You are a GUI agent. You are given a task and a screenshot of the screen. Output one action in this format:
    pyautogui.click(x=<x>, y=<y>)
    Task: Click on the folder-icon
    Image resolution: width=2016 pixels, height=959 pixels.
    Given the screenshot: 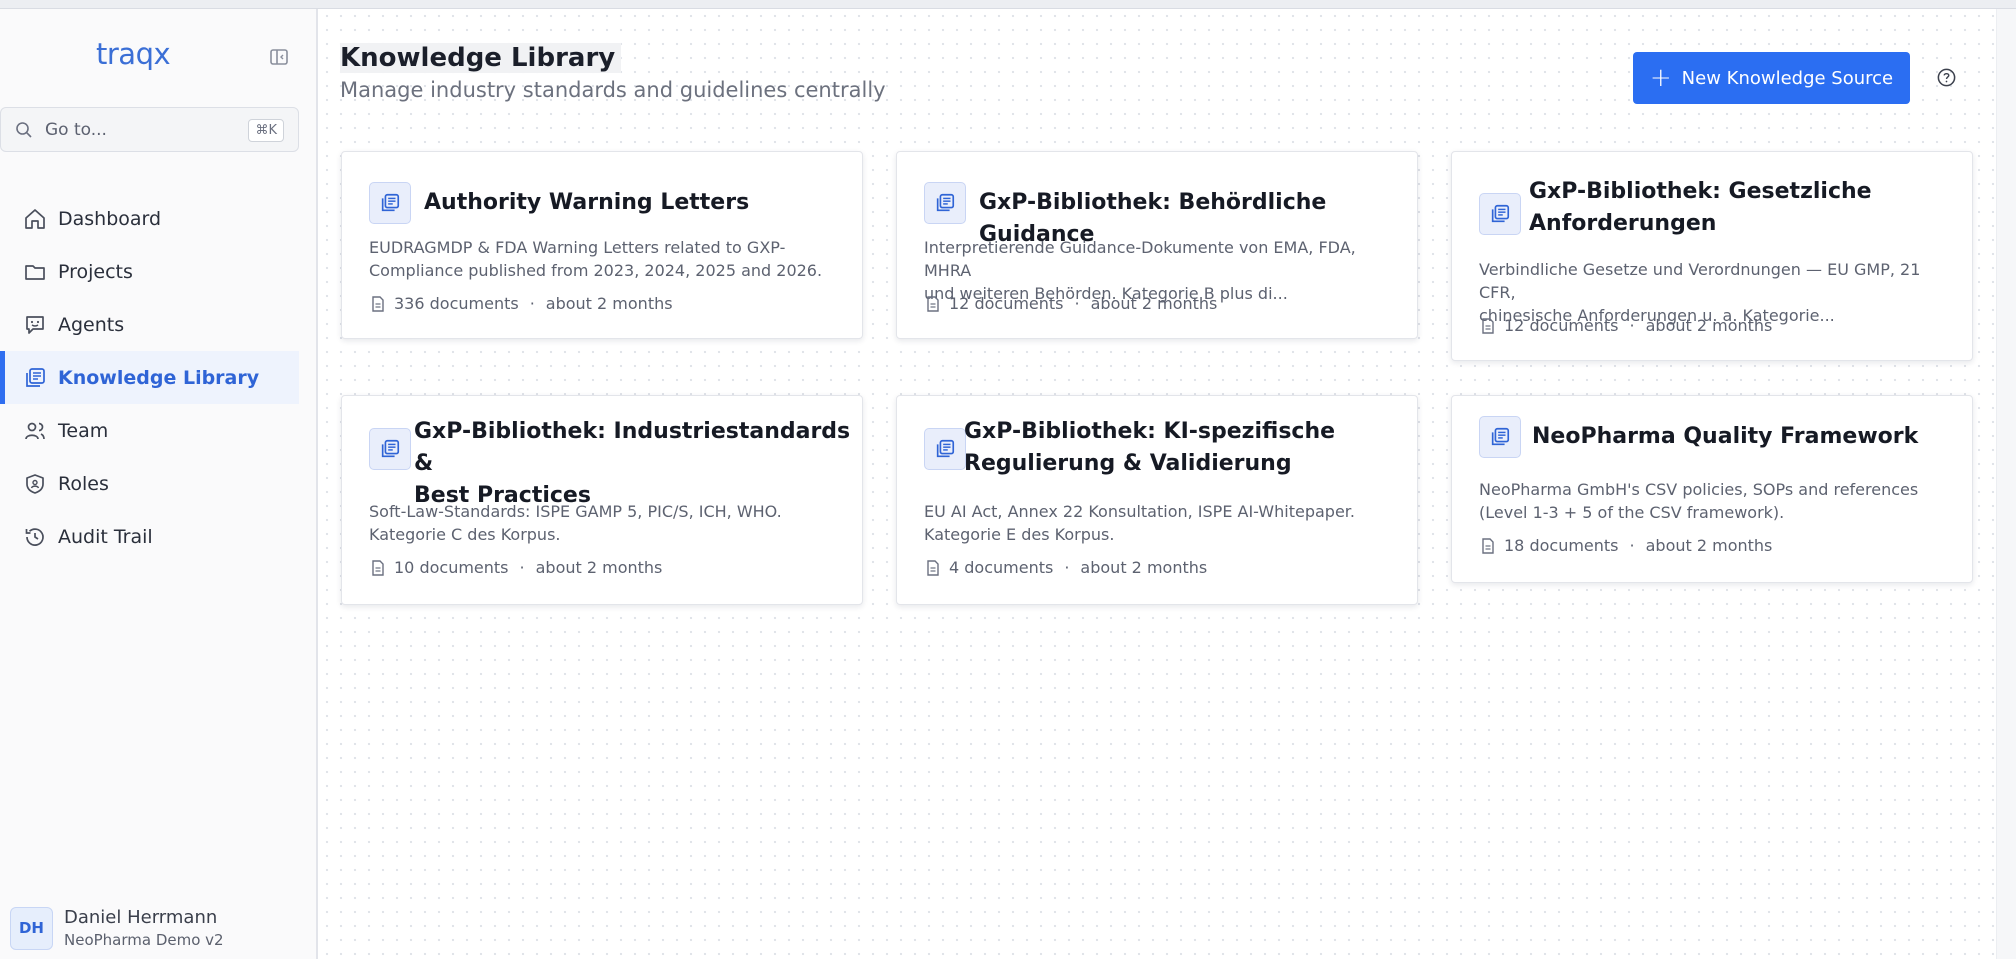 What is the action you would take?
    pyautogui.click(x=35, y=272)
    